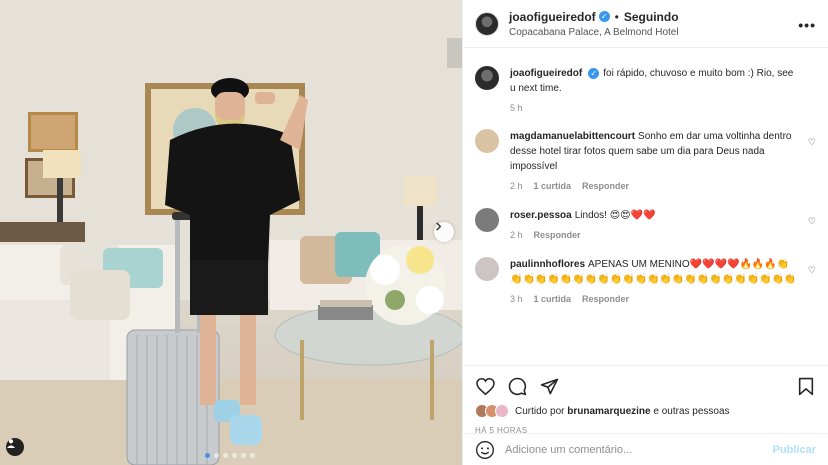 The width and height of the screenshot is (828, 465). What do you see at coordinates (615, 215) in the screenshot?
I see `comment-text: Lindos! 😍😍❤️❤️` at bounding box center [615, 215].